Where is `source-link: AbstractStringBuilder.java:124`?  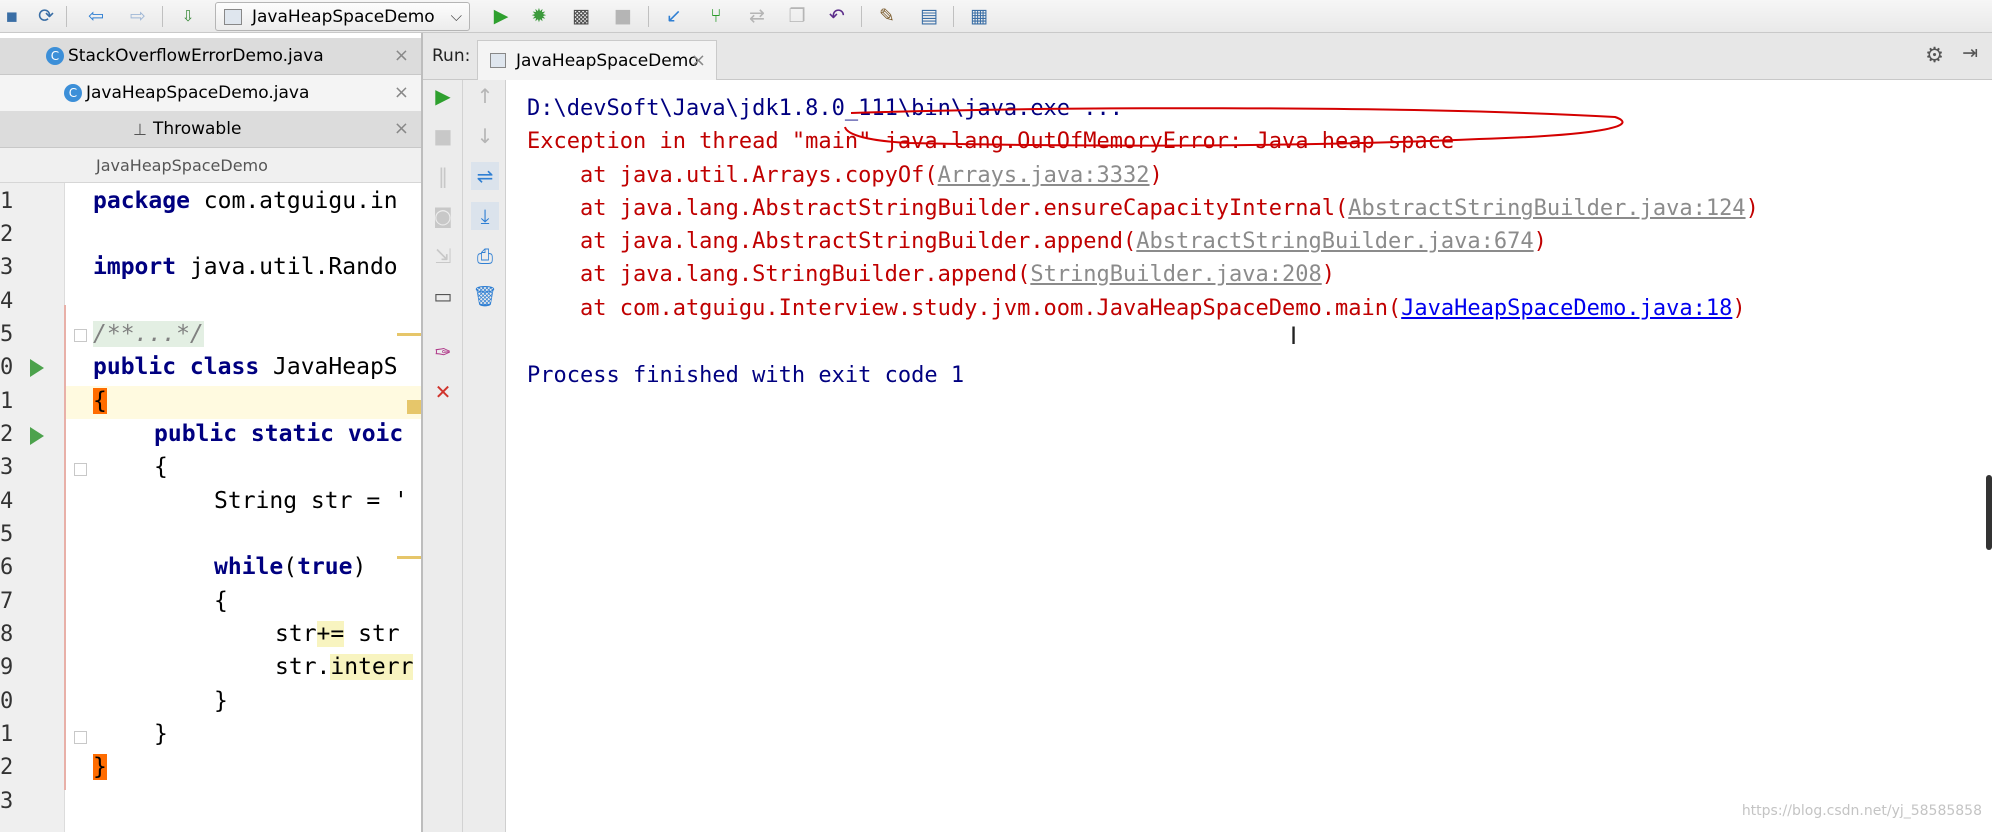
source-link: AbstractStringBuilder.java:124 is located at coordinates (1546, 208).